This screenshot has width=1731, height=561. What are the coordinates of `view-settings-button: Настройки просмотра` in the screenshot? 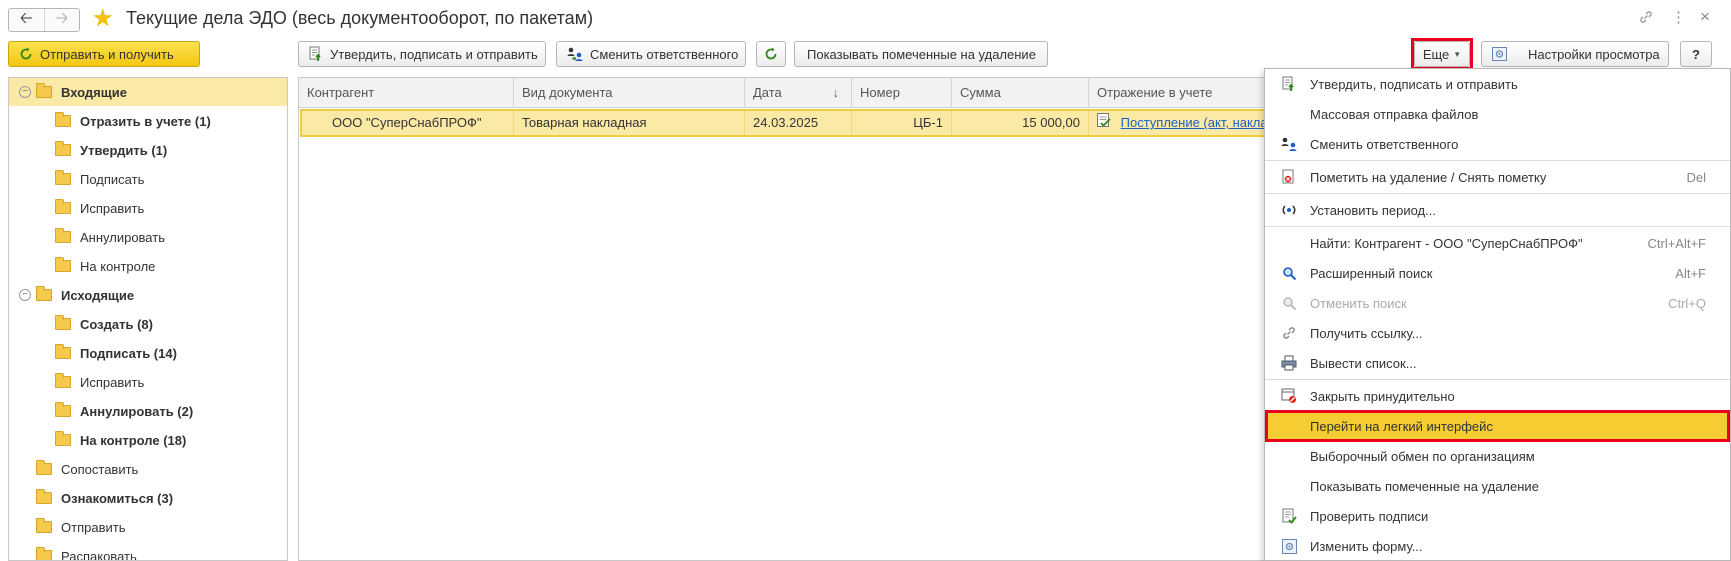 It's located at (1575, 54).